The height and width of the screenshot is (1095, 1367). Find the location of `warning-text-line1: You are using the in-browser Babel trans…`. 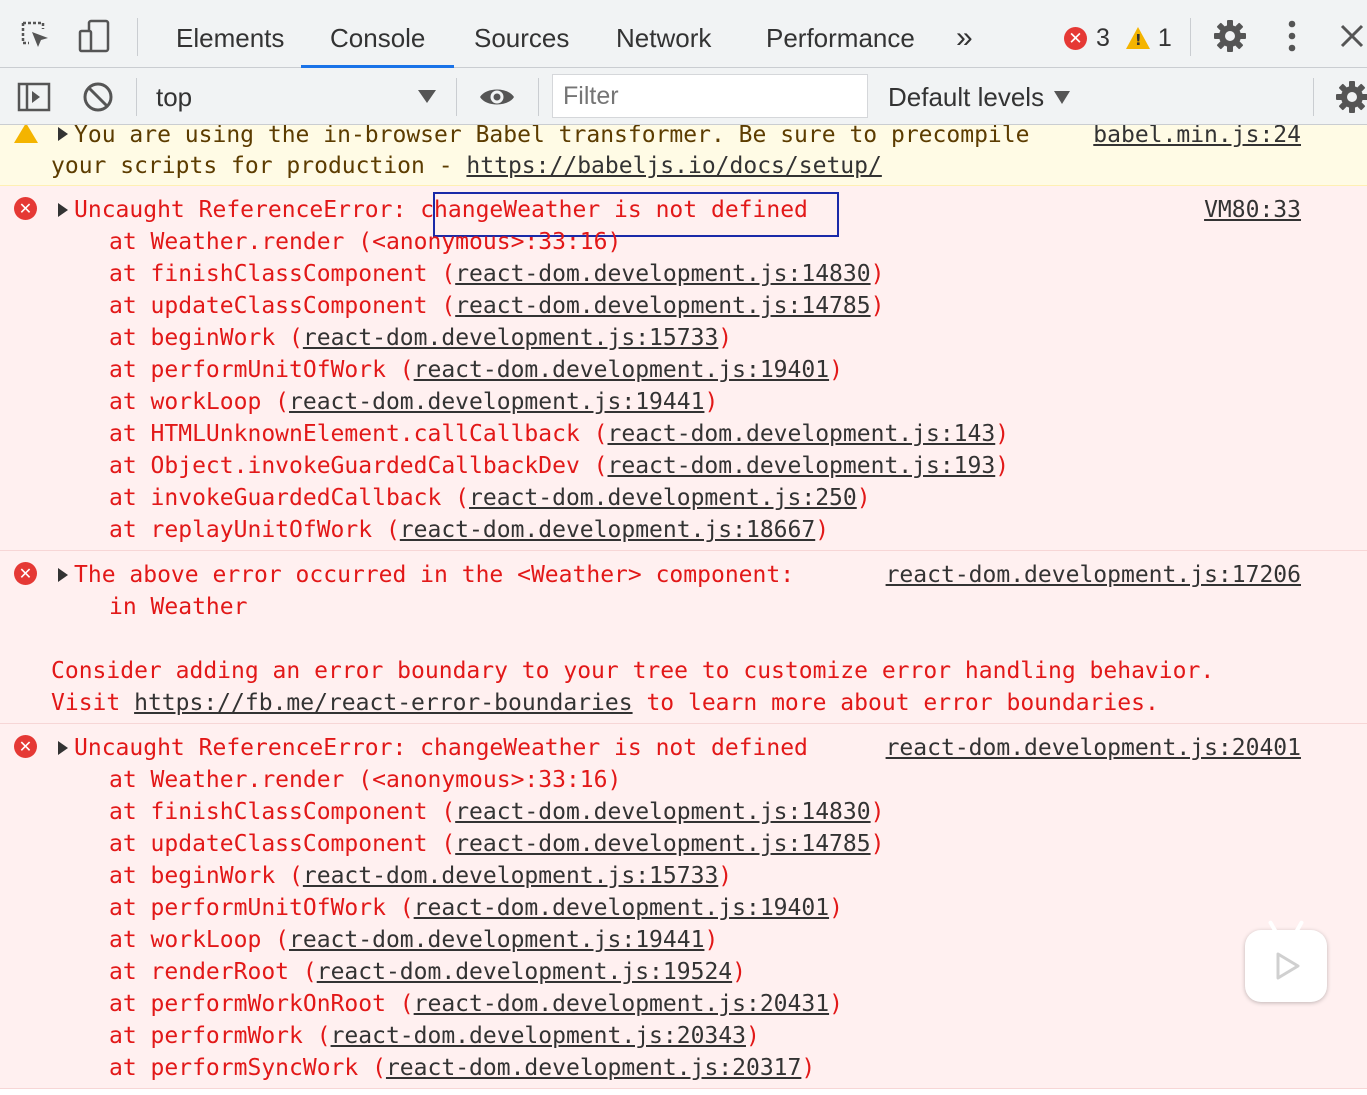

warning-text-line1: You are using the in-browser Babel trans… is located at coordinates (552, 136).